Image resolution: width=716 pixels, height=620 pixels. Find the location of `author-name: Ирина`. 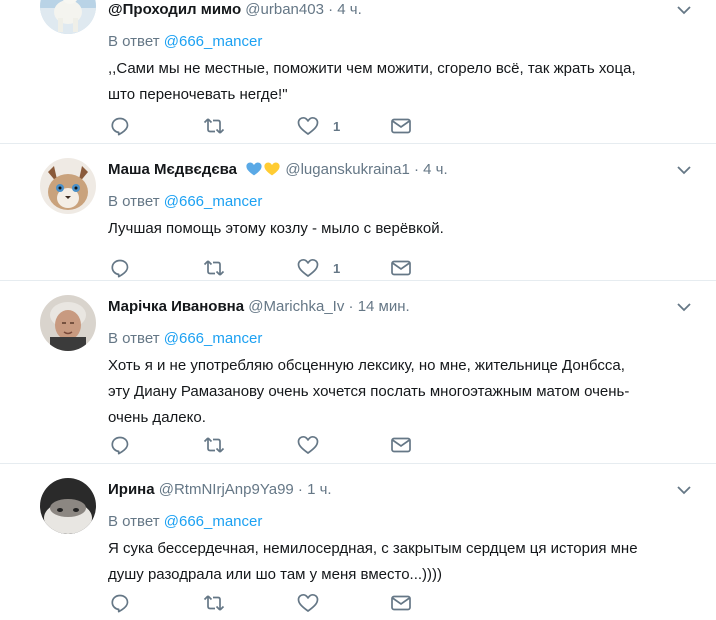

author-name: Ирина is located at coordinates (131, 489).